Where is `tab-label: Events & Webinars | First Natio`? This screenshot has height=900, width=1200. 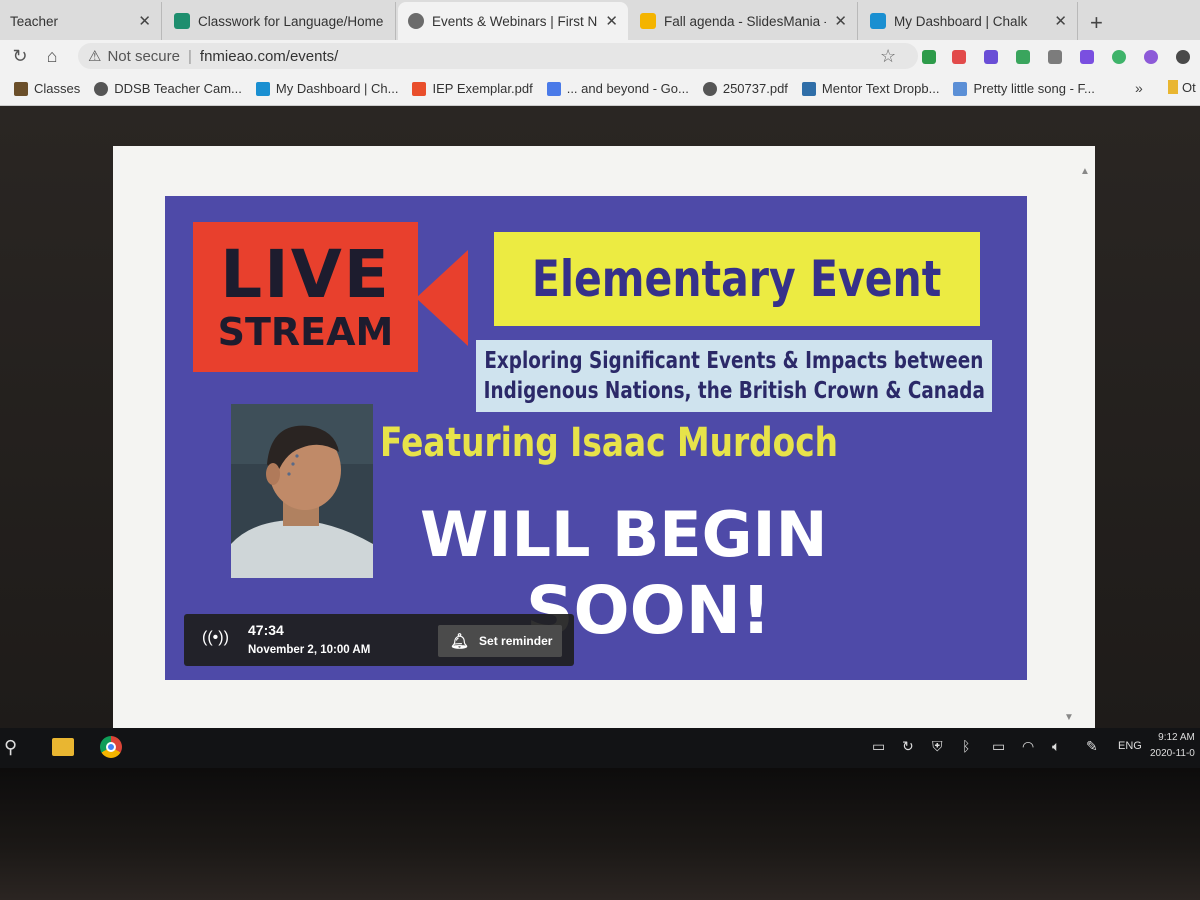
tab-label: Events & Webinars | First Natio is located at coordinates (515, 21).